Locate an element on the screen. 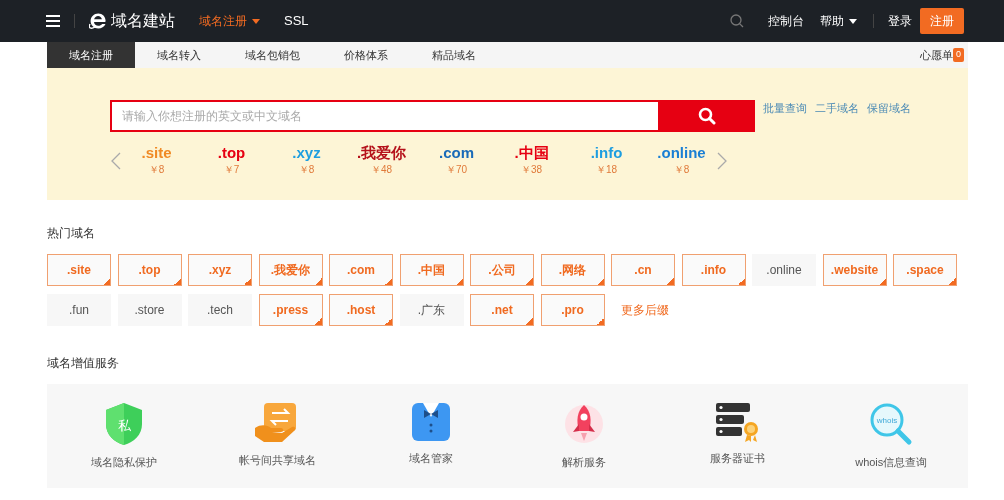  server-certificate-icon is located at coordinates (737, 422).